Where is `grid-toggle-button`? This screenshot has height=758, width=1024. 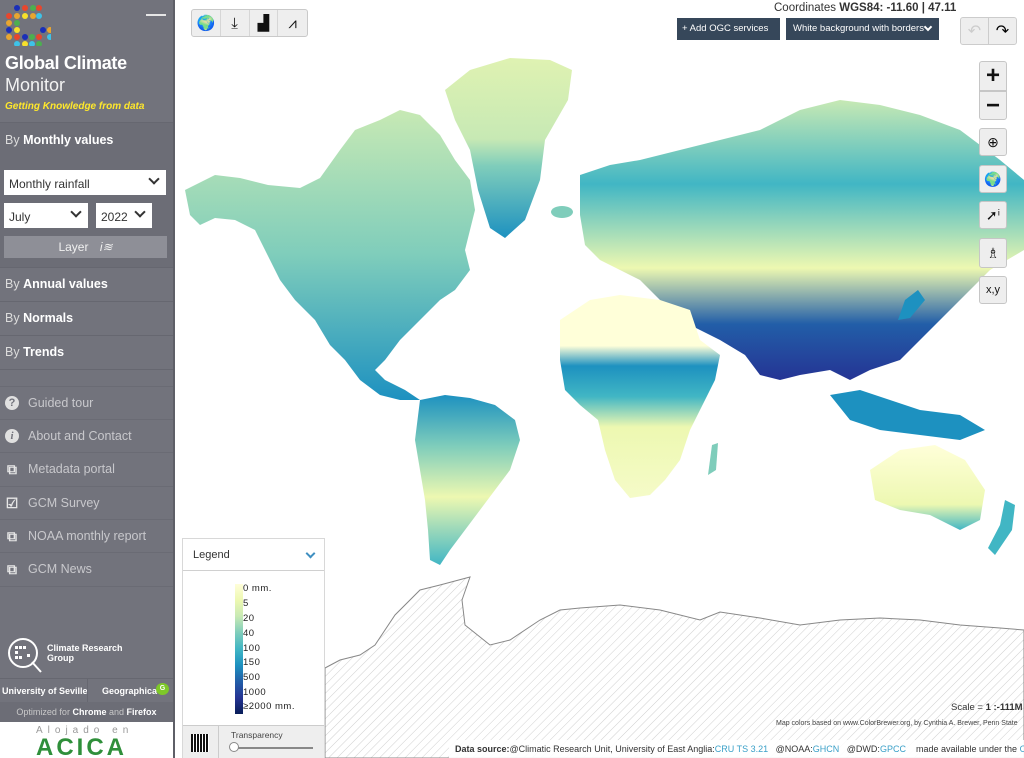 grid-toggle-button is located at coordinates (201, 742).